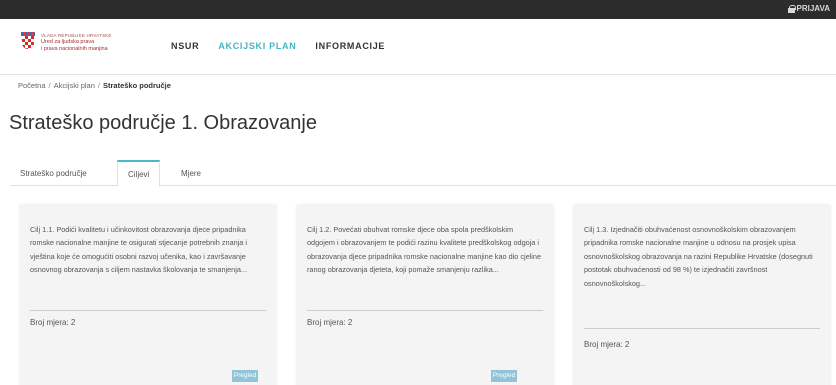 This screenshot has height=385, width=836. I want to click on nav-akcijski-plan: AKCIJSKI PLAN, so click(257, 46).